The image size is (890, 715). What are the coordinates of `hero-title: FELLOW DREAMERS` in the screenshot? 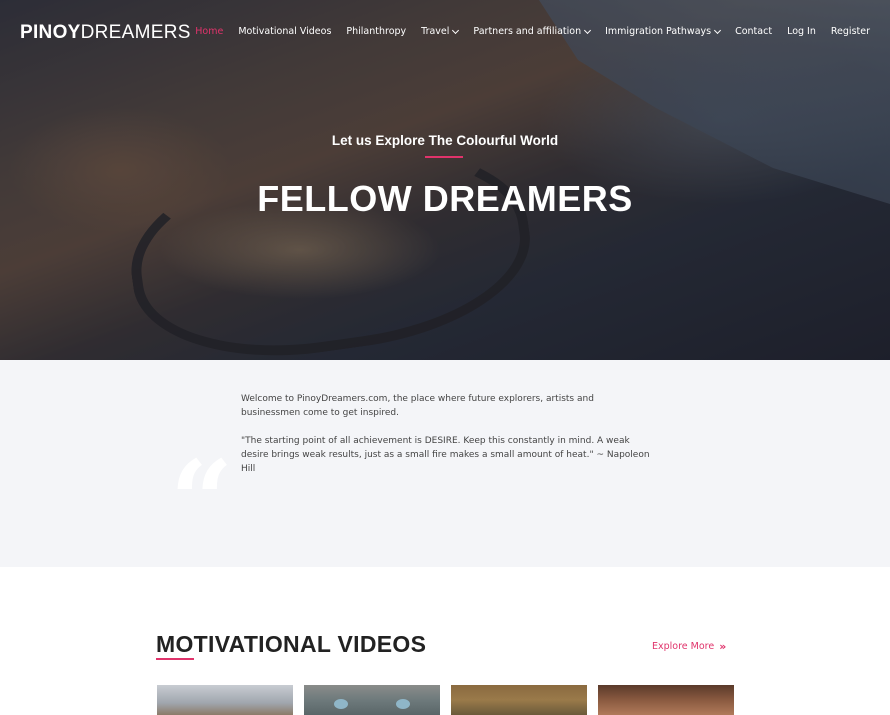 It's located at (445, 198).